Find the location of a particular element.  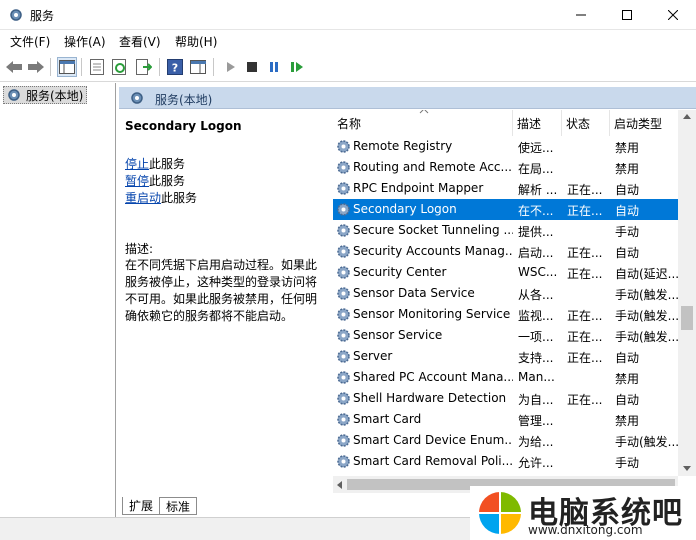

forward-button is located at coordinates (36, 67).